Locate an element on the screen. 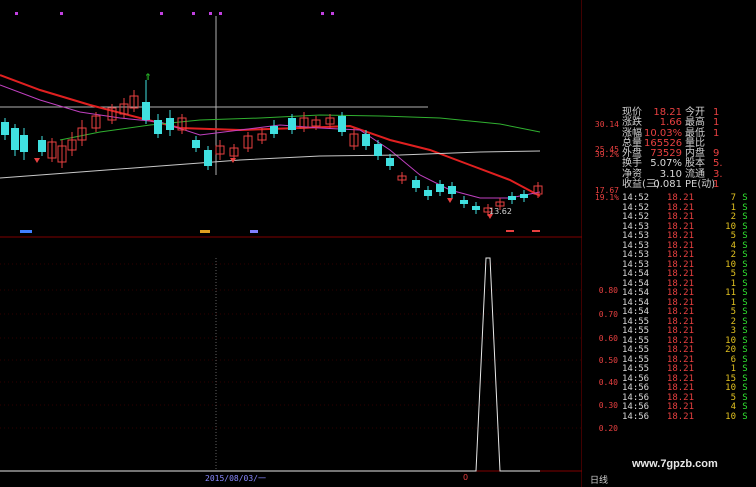  tick-row: 14:56 18.21 10 S is located at coordinates (689, 417).